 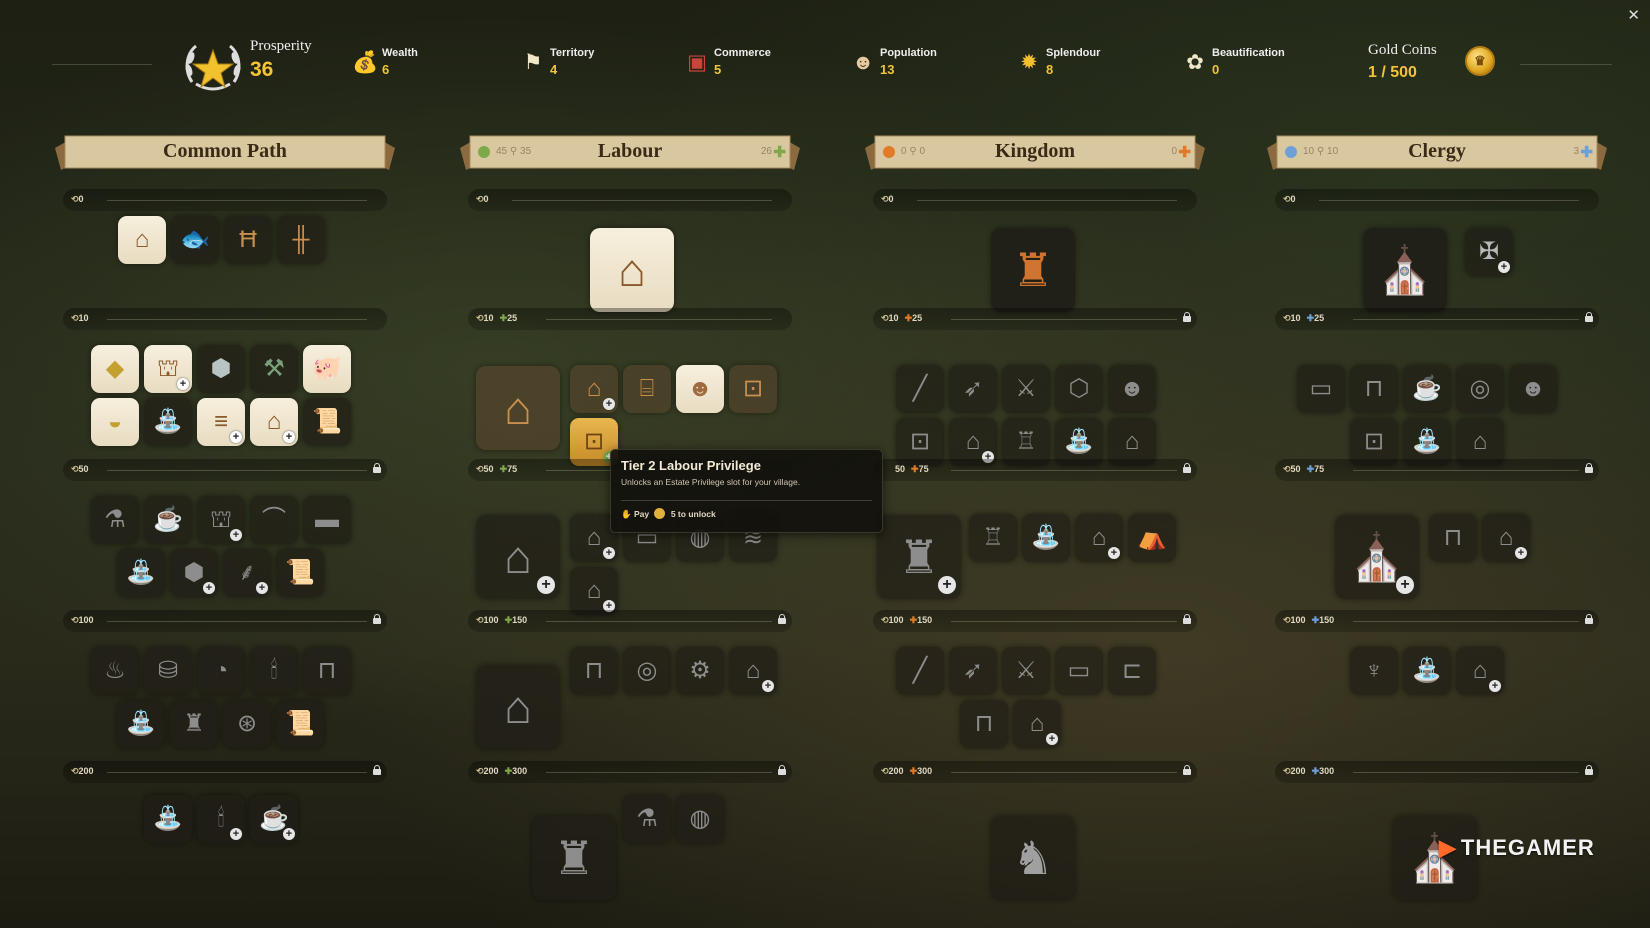 I want to click on perk-slot: ⊏, so click(x=1132, y=671).